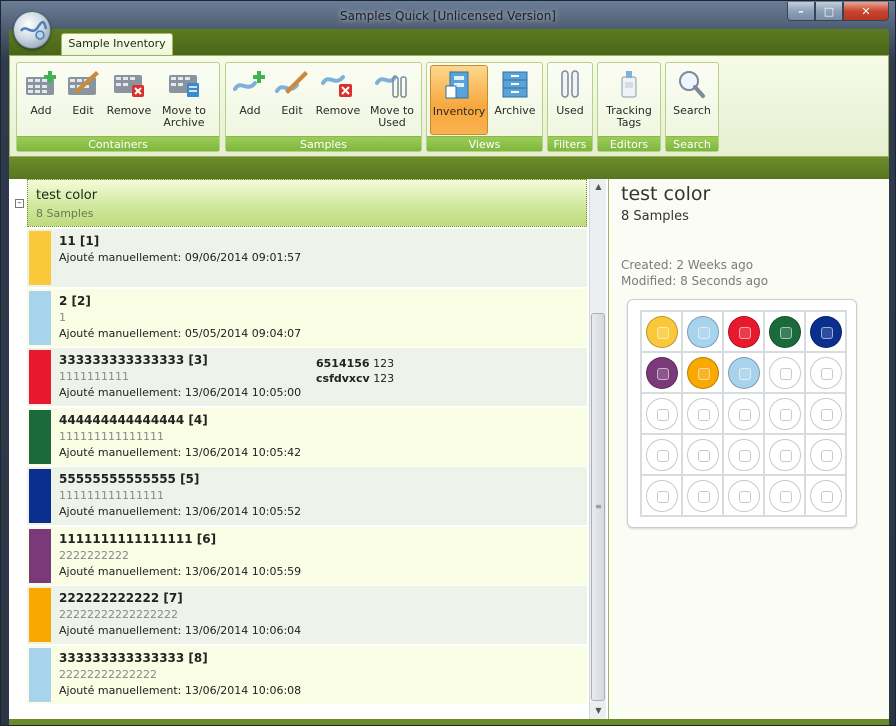 The height and width of the screenshot is (726, 896). I want to click on containers-edit-label: Edit, so click(83, 110).